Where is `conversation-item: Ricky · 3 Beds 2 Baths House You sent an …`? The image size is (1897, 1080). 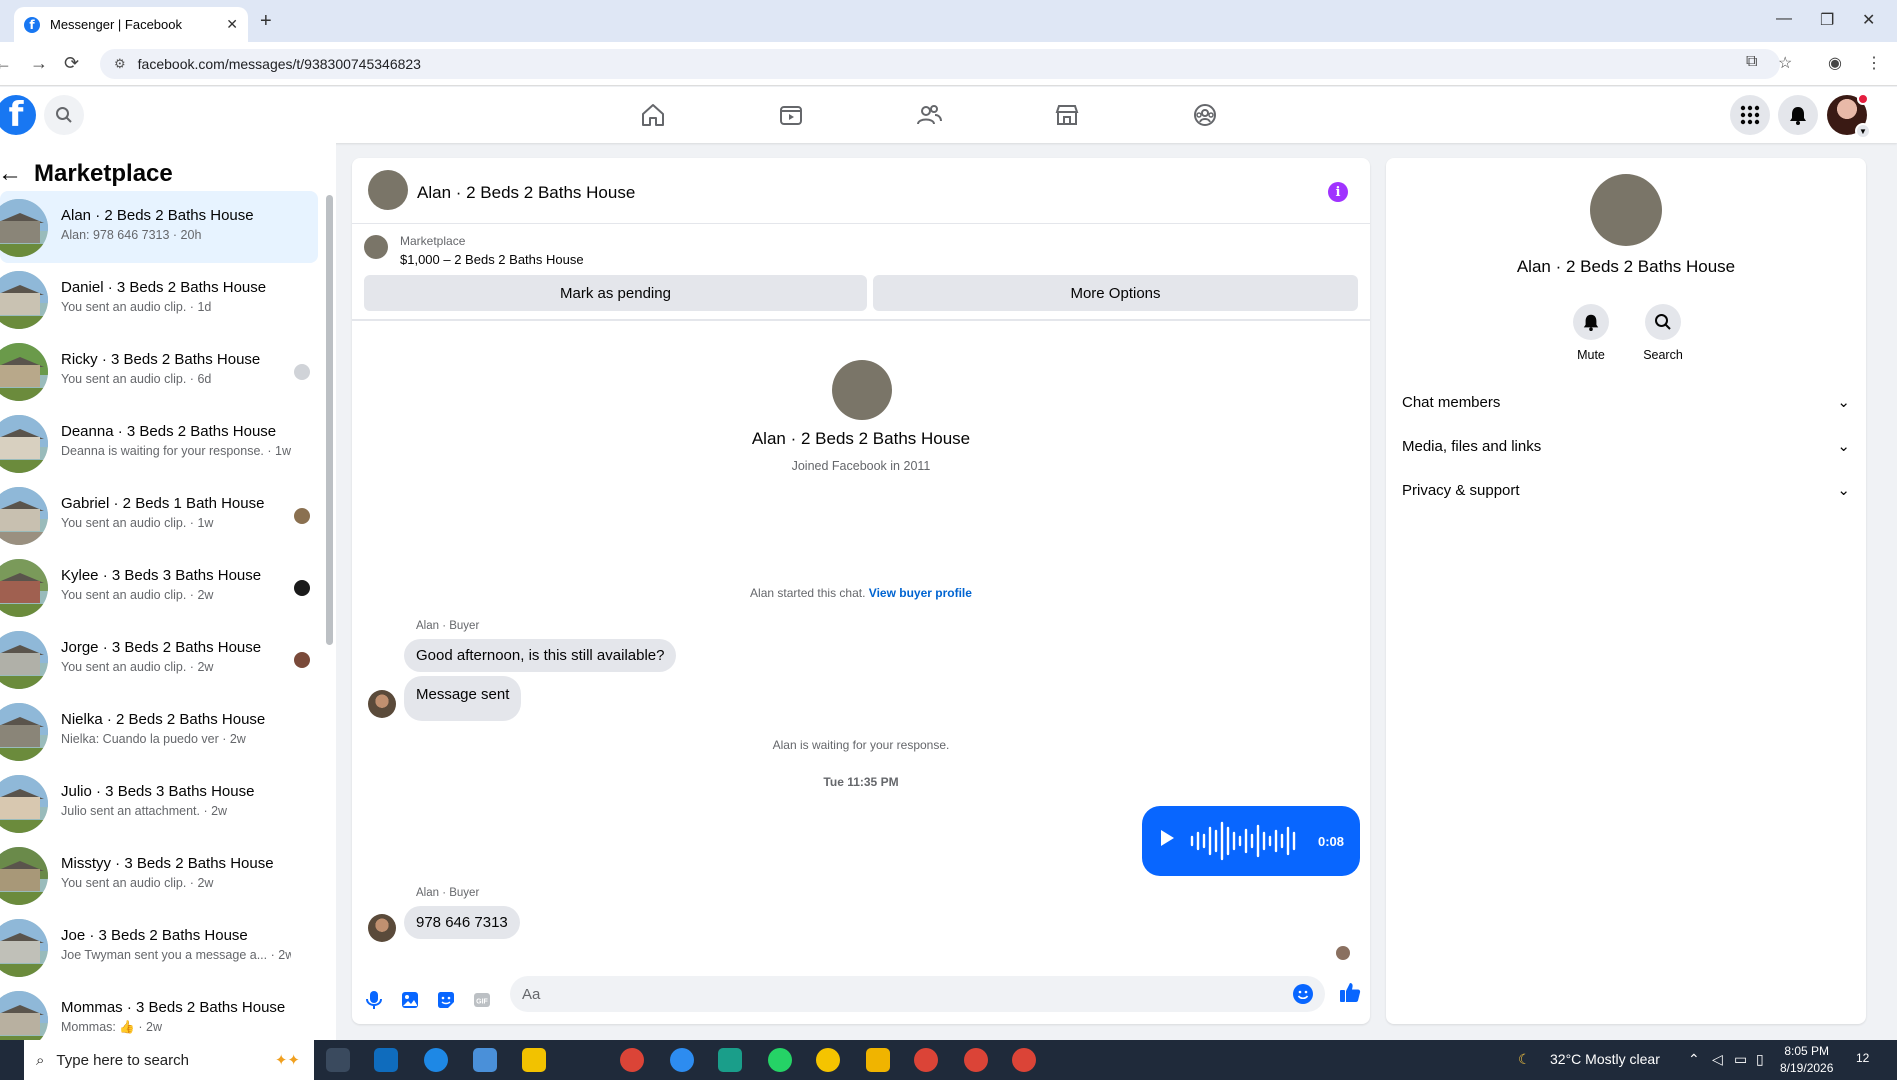 conversation-item: Ricky · 3 Beds 2 Baths House You sent an … is located at coordinates (159, 371).